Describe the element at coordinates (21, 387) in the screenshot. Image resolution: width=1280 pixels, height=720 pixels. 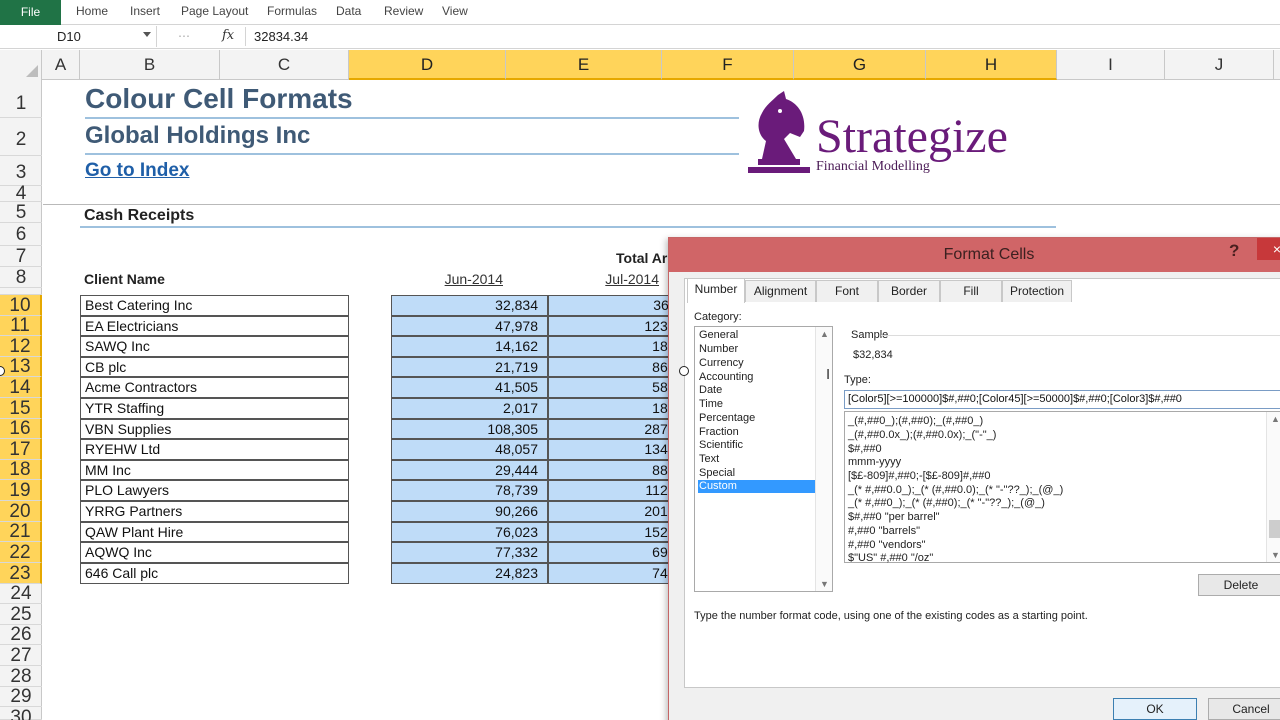
I see `row-header: 14` at that location.